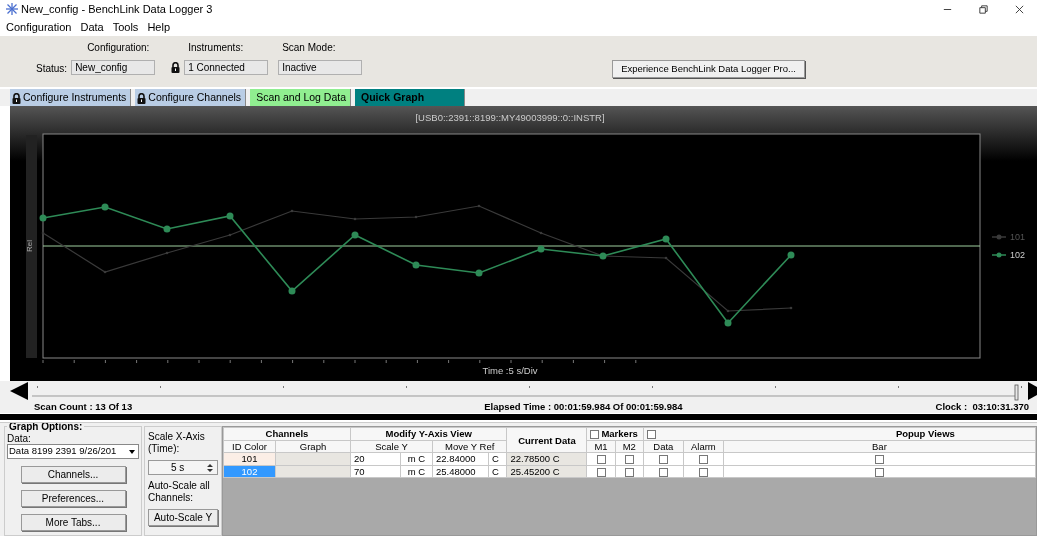 This screenshot has width=1037, height=541. Describe the element at coordinates (29, 246) in the screenshot. I see `y-axis-label: Rel` at that location.